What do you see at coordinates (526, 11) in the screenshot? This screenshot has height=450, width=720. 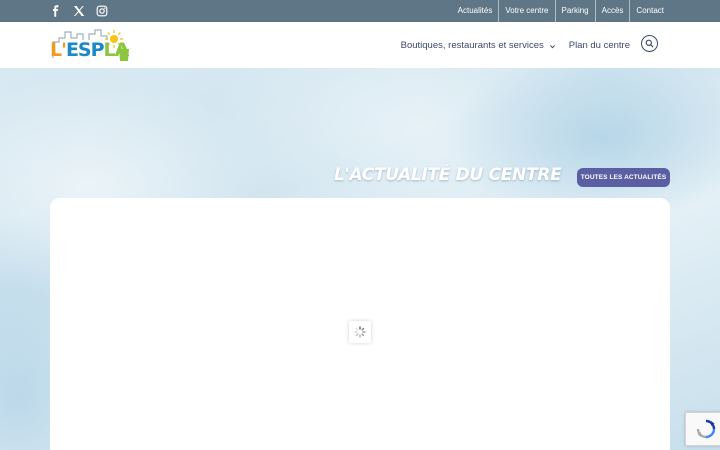 I see `top-nav-votre-centre: Votre centre` at bounding box center [526, 11].